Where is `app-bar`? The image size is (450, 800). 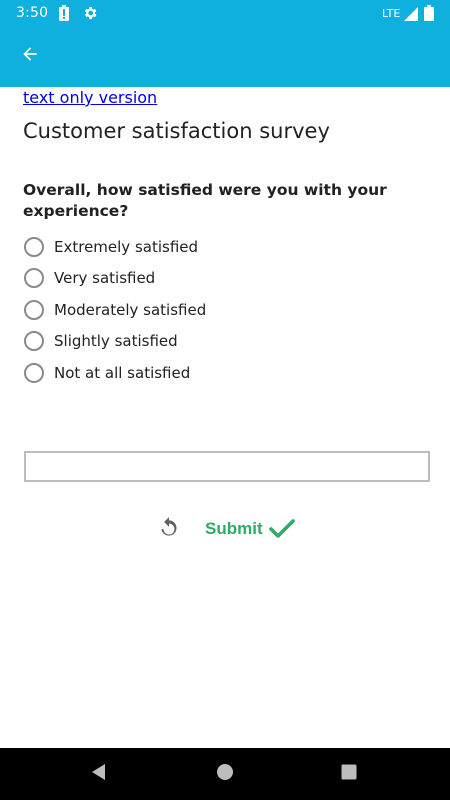 app-bar is located at coordinates (225, 57).